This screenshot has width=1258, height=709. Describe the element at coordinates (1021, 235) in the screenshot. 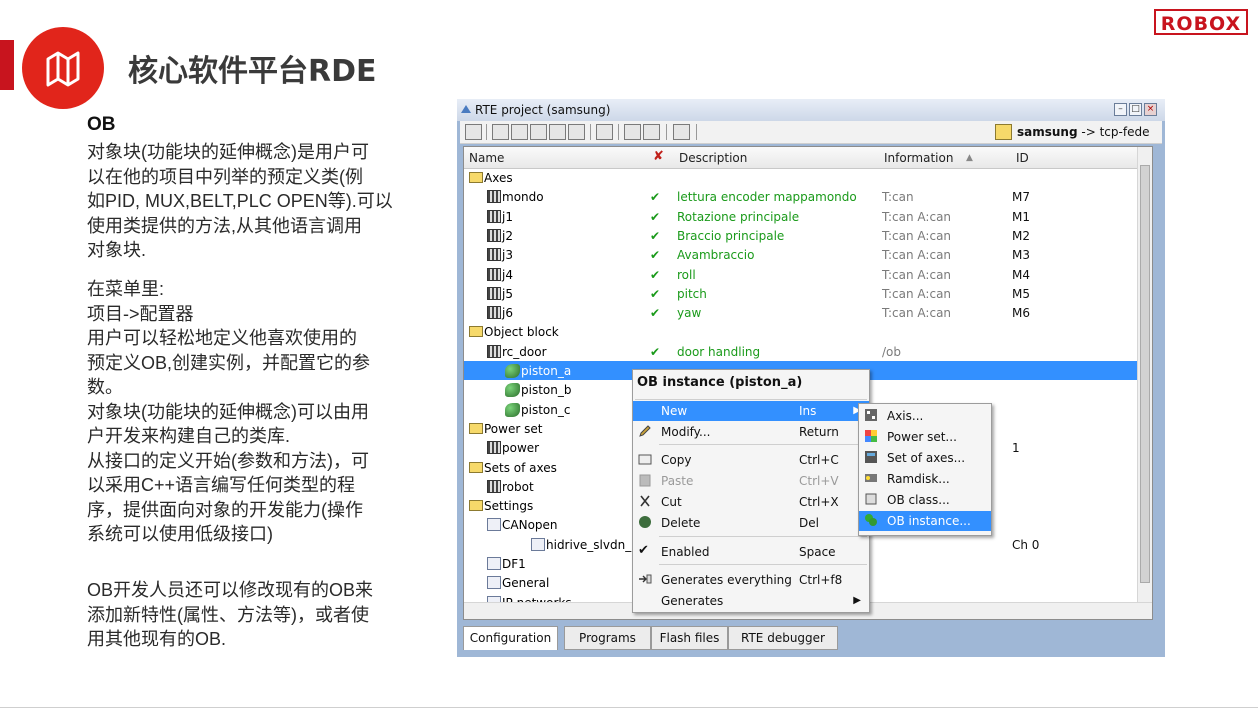

I see `row-id: M2` at that location.